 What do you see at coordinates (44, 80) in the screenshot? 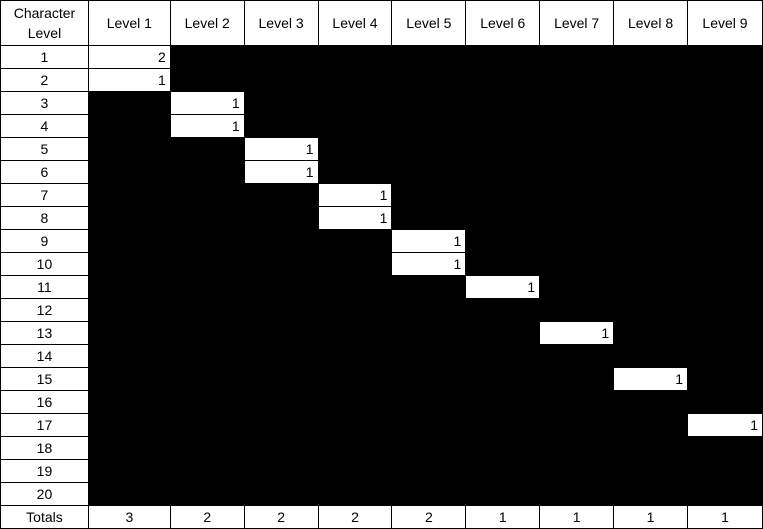
I see `character-level-cell: 2` at bounding box center [44, 80].